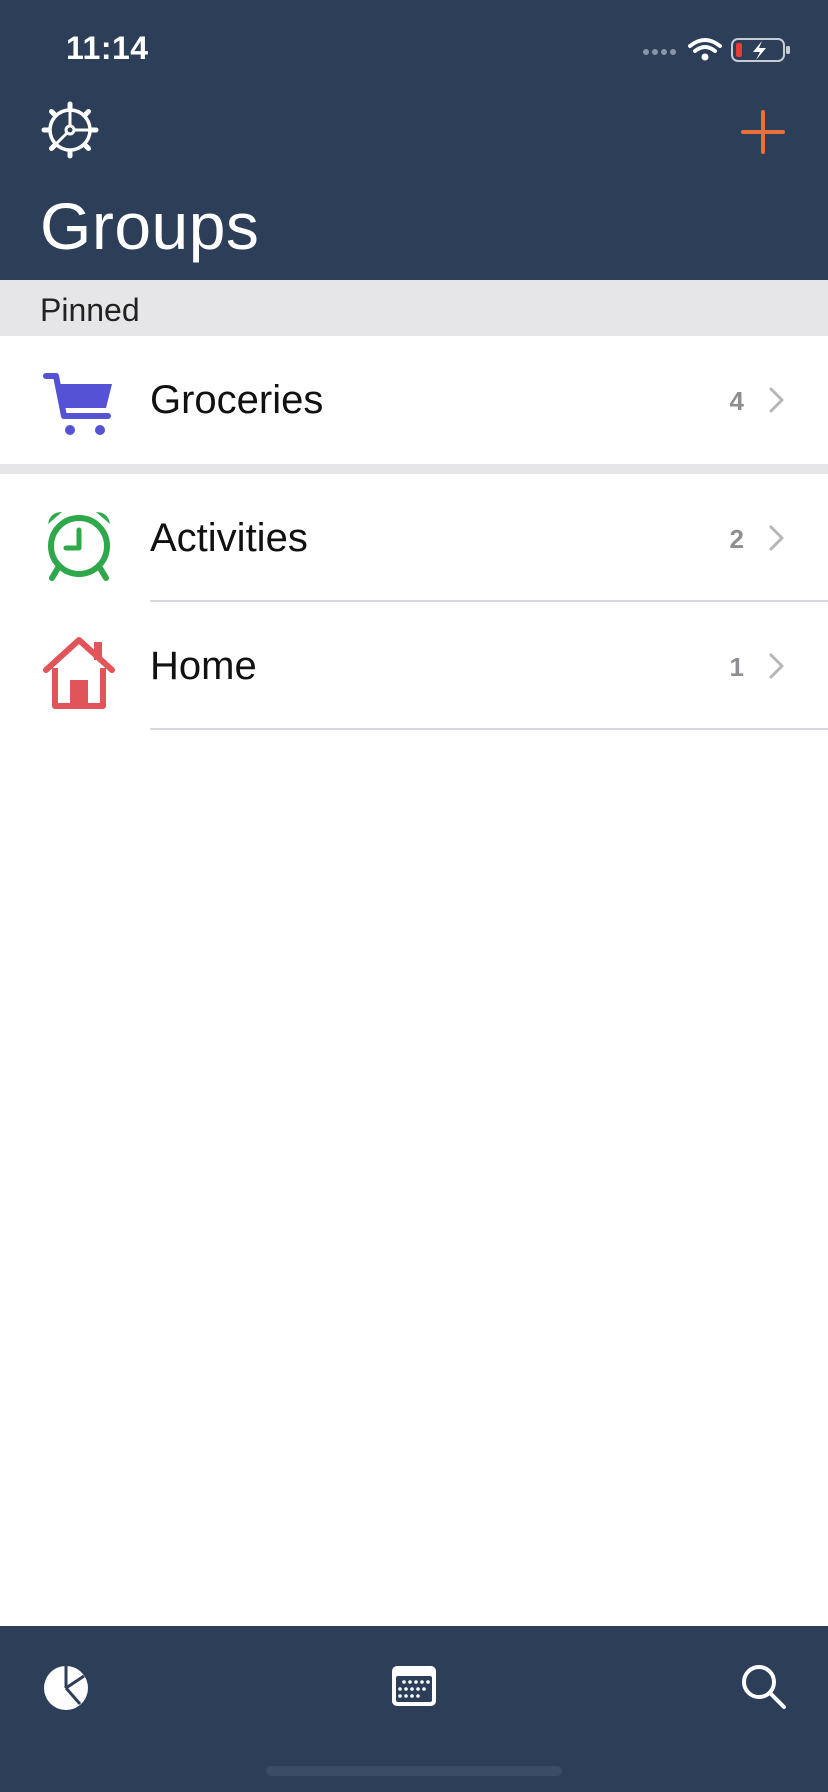  Describe the element at coordinates (489, 729) in the screenshot. I see `row-divider` at that location.